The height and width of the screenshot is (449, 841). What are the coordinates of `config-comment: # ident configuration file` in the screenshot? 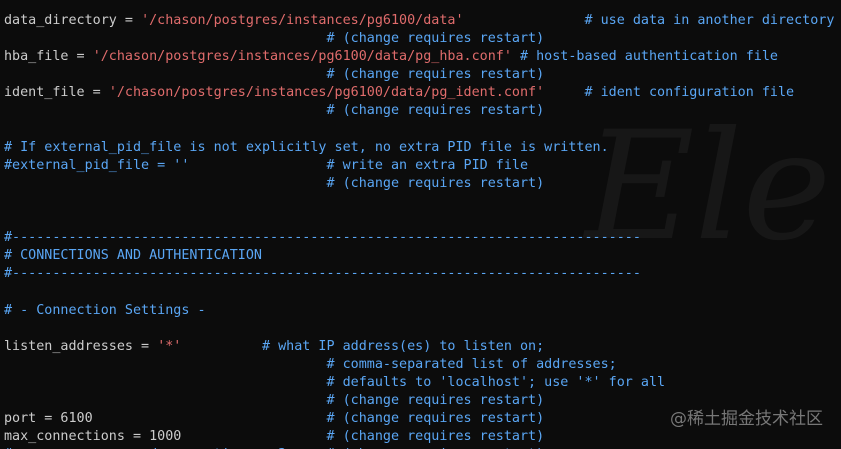 It's located at (669, 93).